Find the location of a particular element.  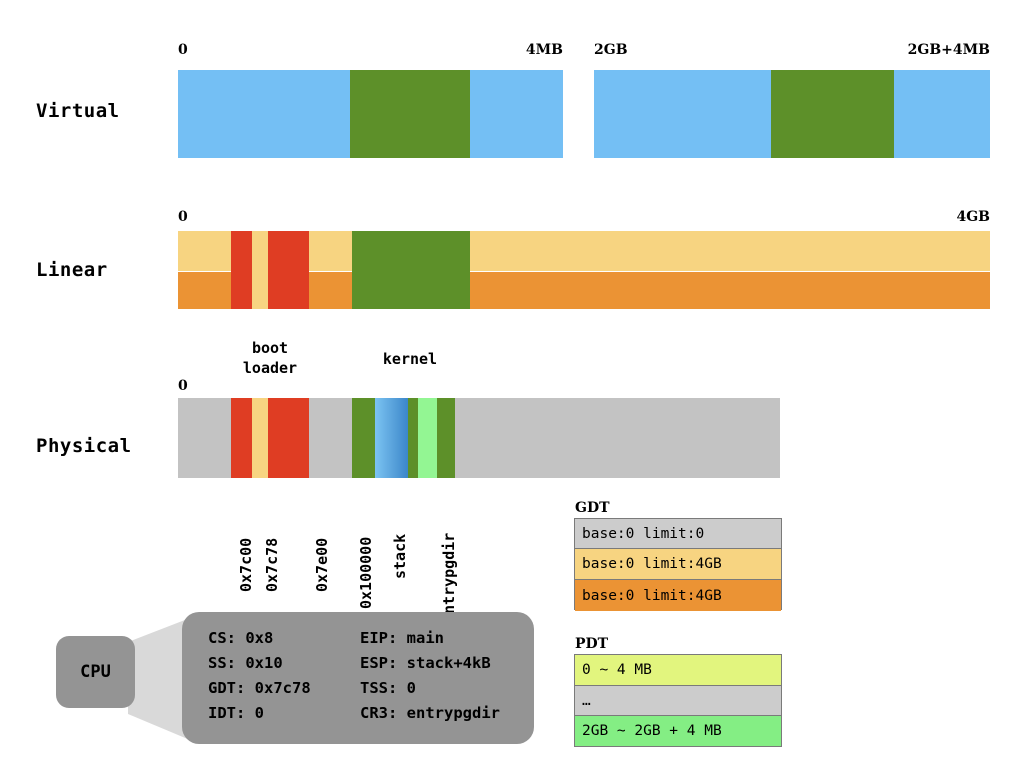

gdt-row-data-text: base:0 limit:4GB is located at coordinates (652, 595).